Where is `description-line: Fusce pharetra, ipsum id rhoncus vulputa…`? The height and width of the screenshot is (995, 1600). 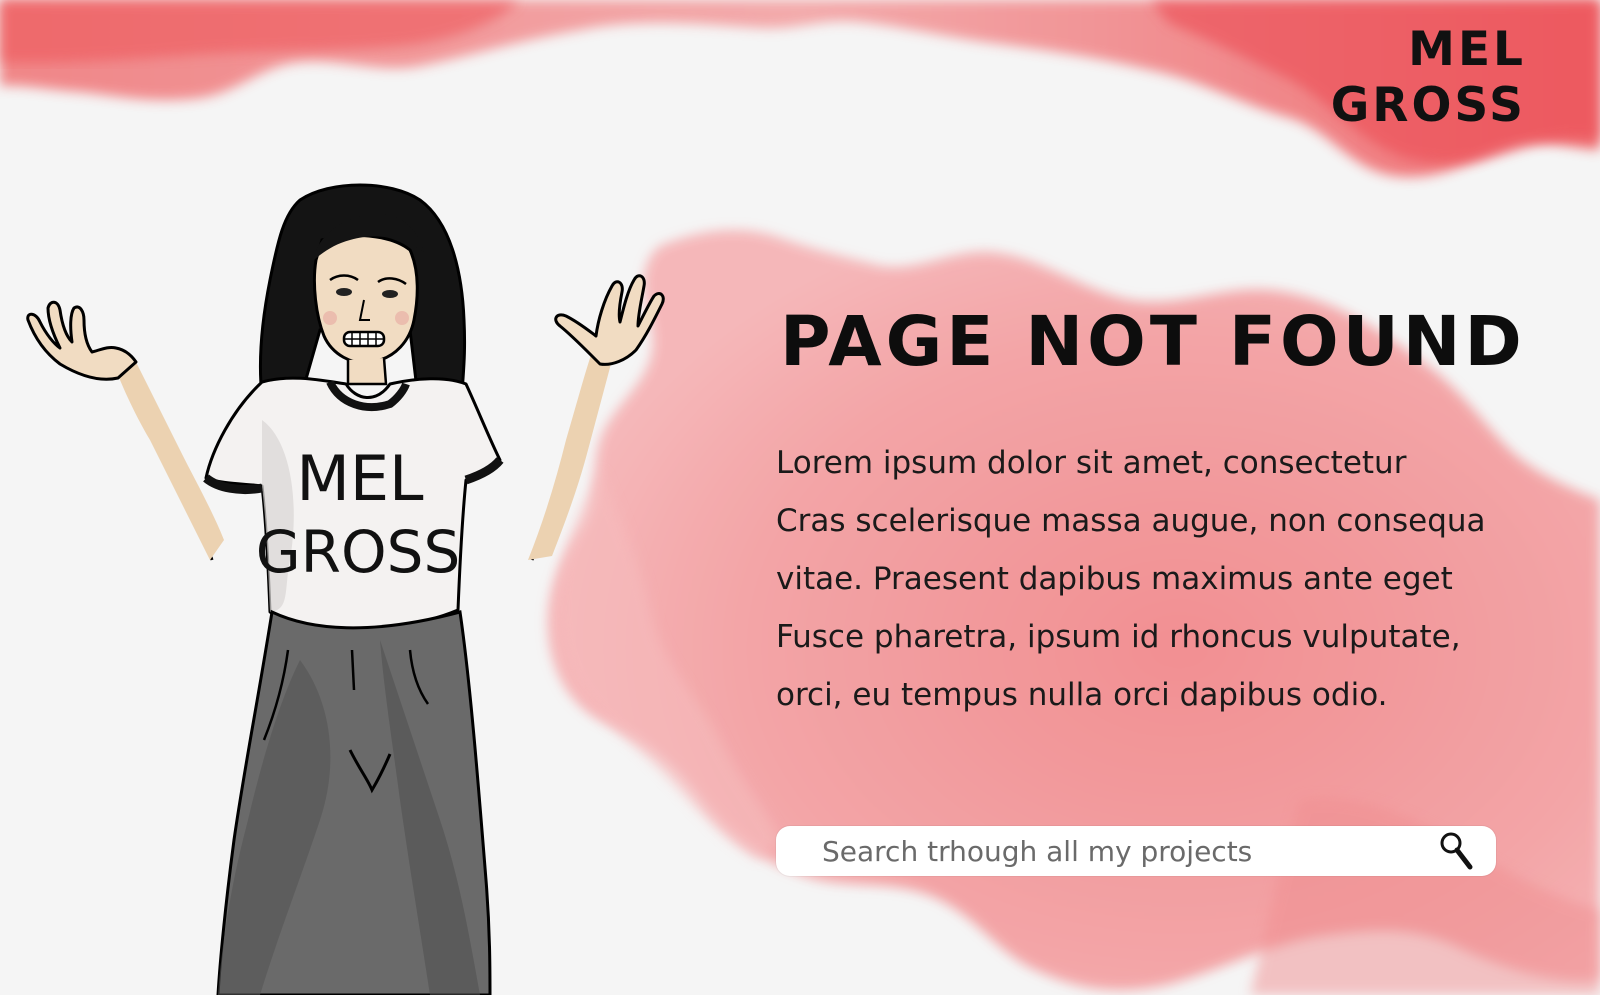 description-line: Fusce pharetra, ipsum id rhoncus vulputa… is located at coordinates (1118, 637).